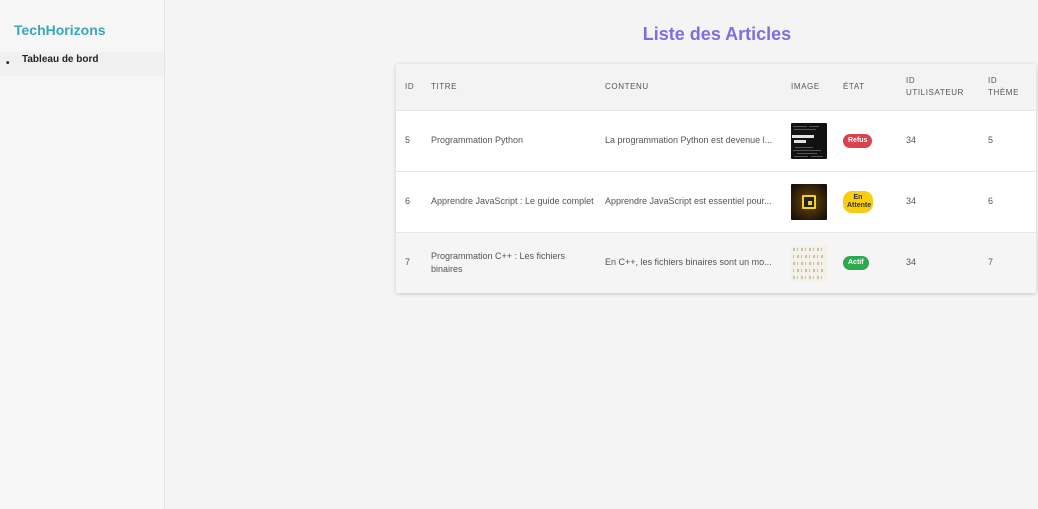  Describe the element at coordinates (408, 262) in the screenshot. I see `cell-id: 7` at that location.